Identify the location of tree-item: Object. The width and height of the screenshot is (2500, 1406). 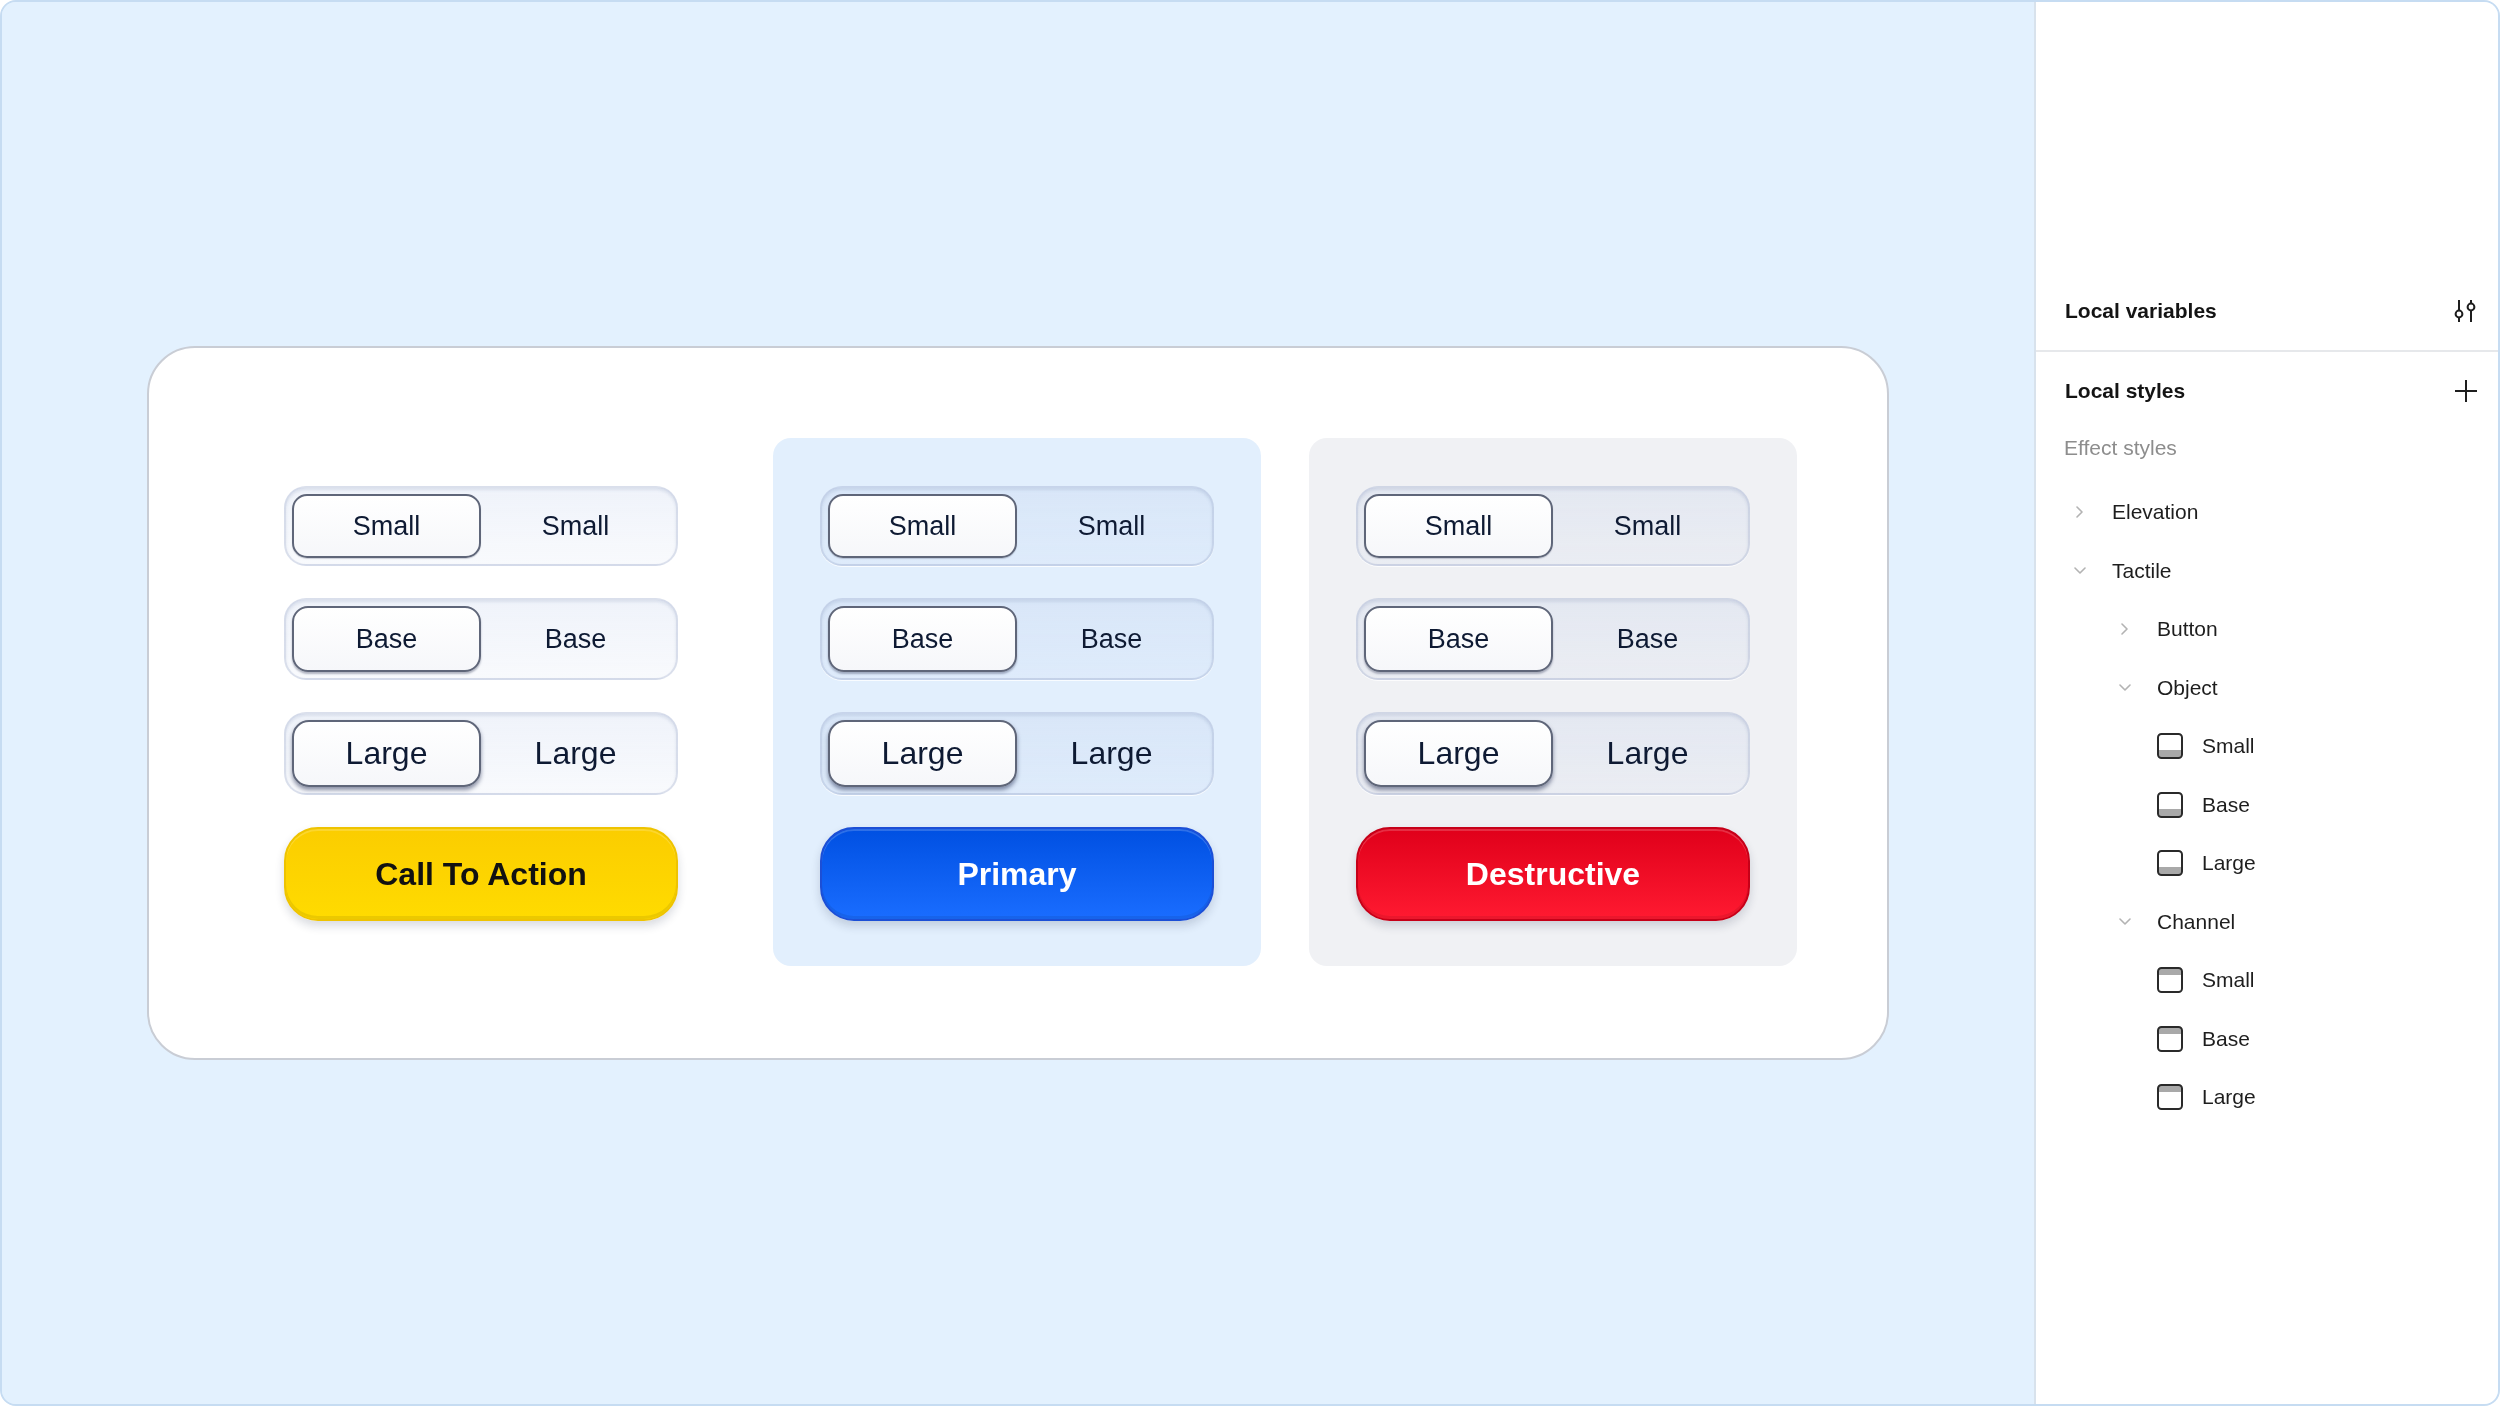
(2164, 687).